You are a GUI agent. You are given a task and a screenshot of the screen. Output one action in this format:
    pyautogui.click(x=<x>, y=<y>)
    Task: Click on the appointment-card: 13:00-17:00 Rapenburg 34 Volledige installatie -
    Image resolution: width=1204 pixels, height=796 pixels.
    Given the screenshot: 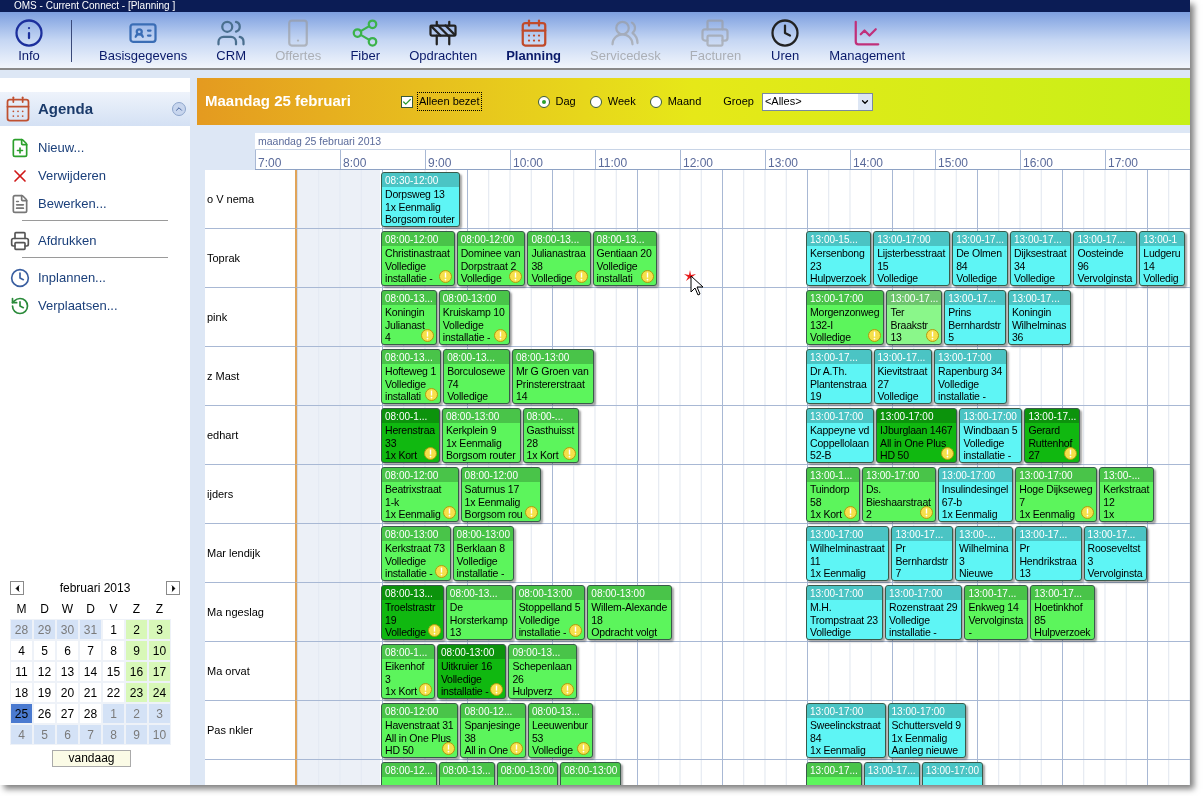 What is the action you would take?
    pyautogui.click(x=971, y=376)
    